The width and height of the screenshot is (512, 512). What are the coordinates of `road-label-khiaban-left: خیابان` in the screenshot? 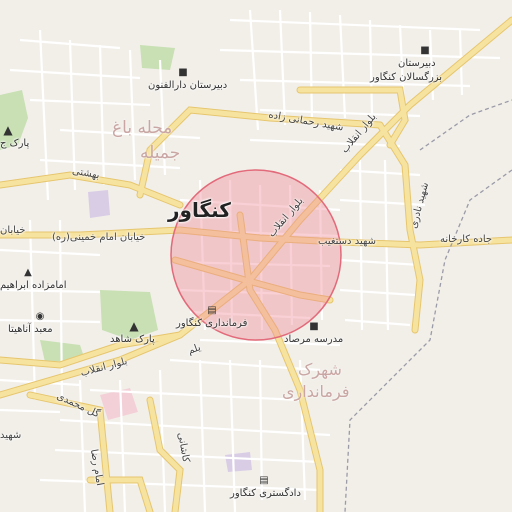 It's located at (13, 230).